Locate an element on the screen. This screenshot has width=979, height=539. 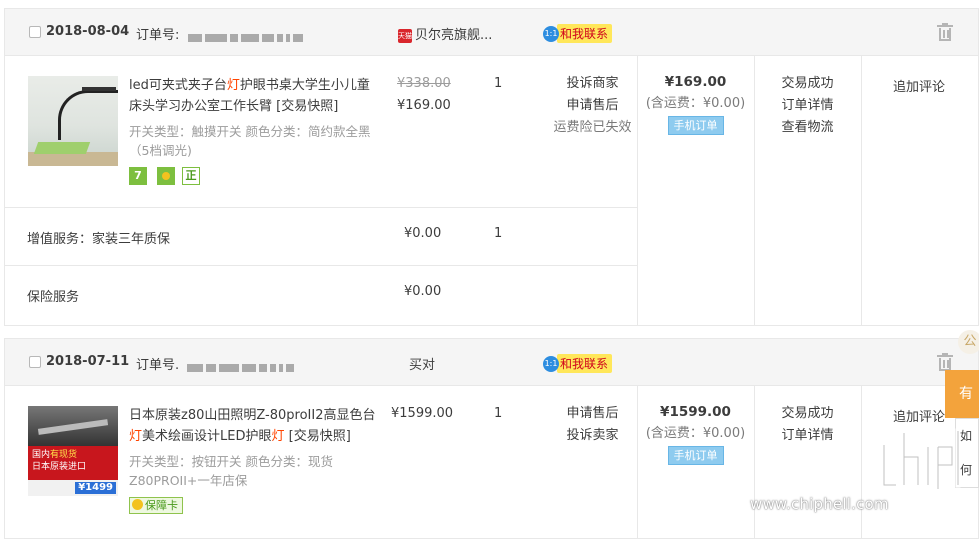
unit-price: ¥169.00 is located at coordinates (424, 105).